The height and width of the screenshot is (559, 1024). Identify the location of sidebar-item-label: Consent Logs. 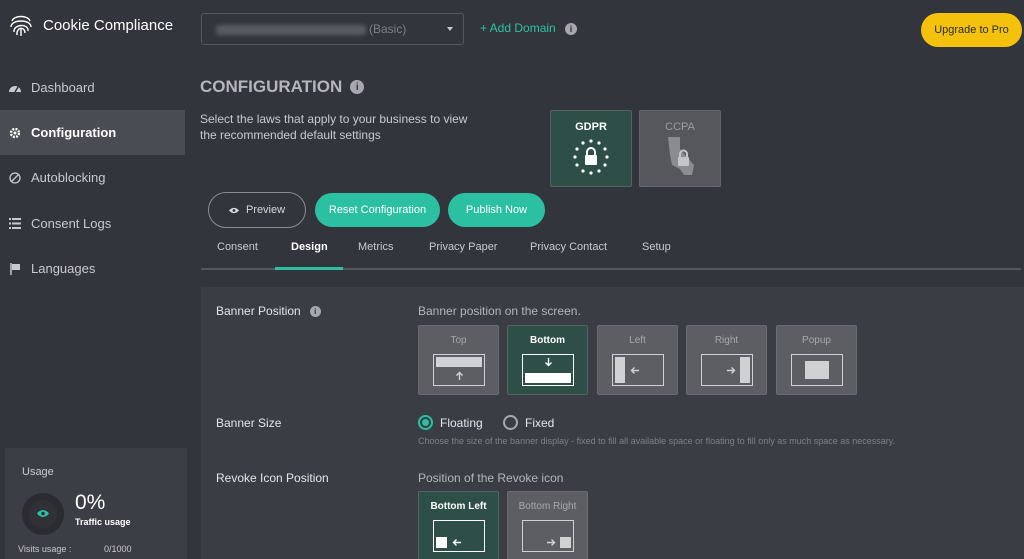
(71, 223).